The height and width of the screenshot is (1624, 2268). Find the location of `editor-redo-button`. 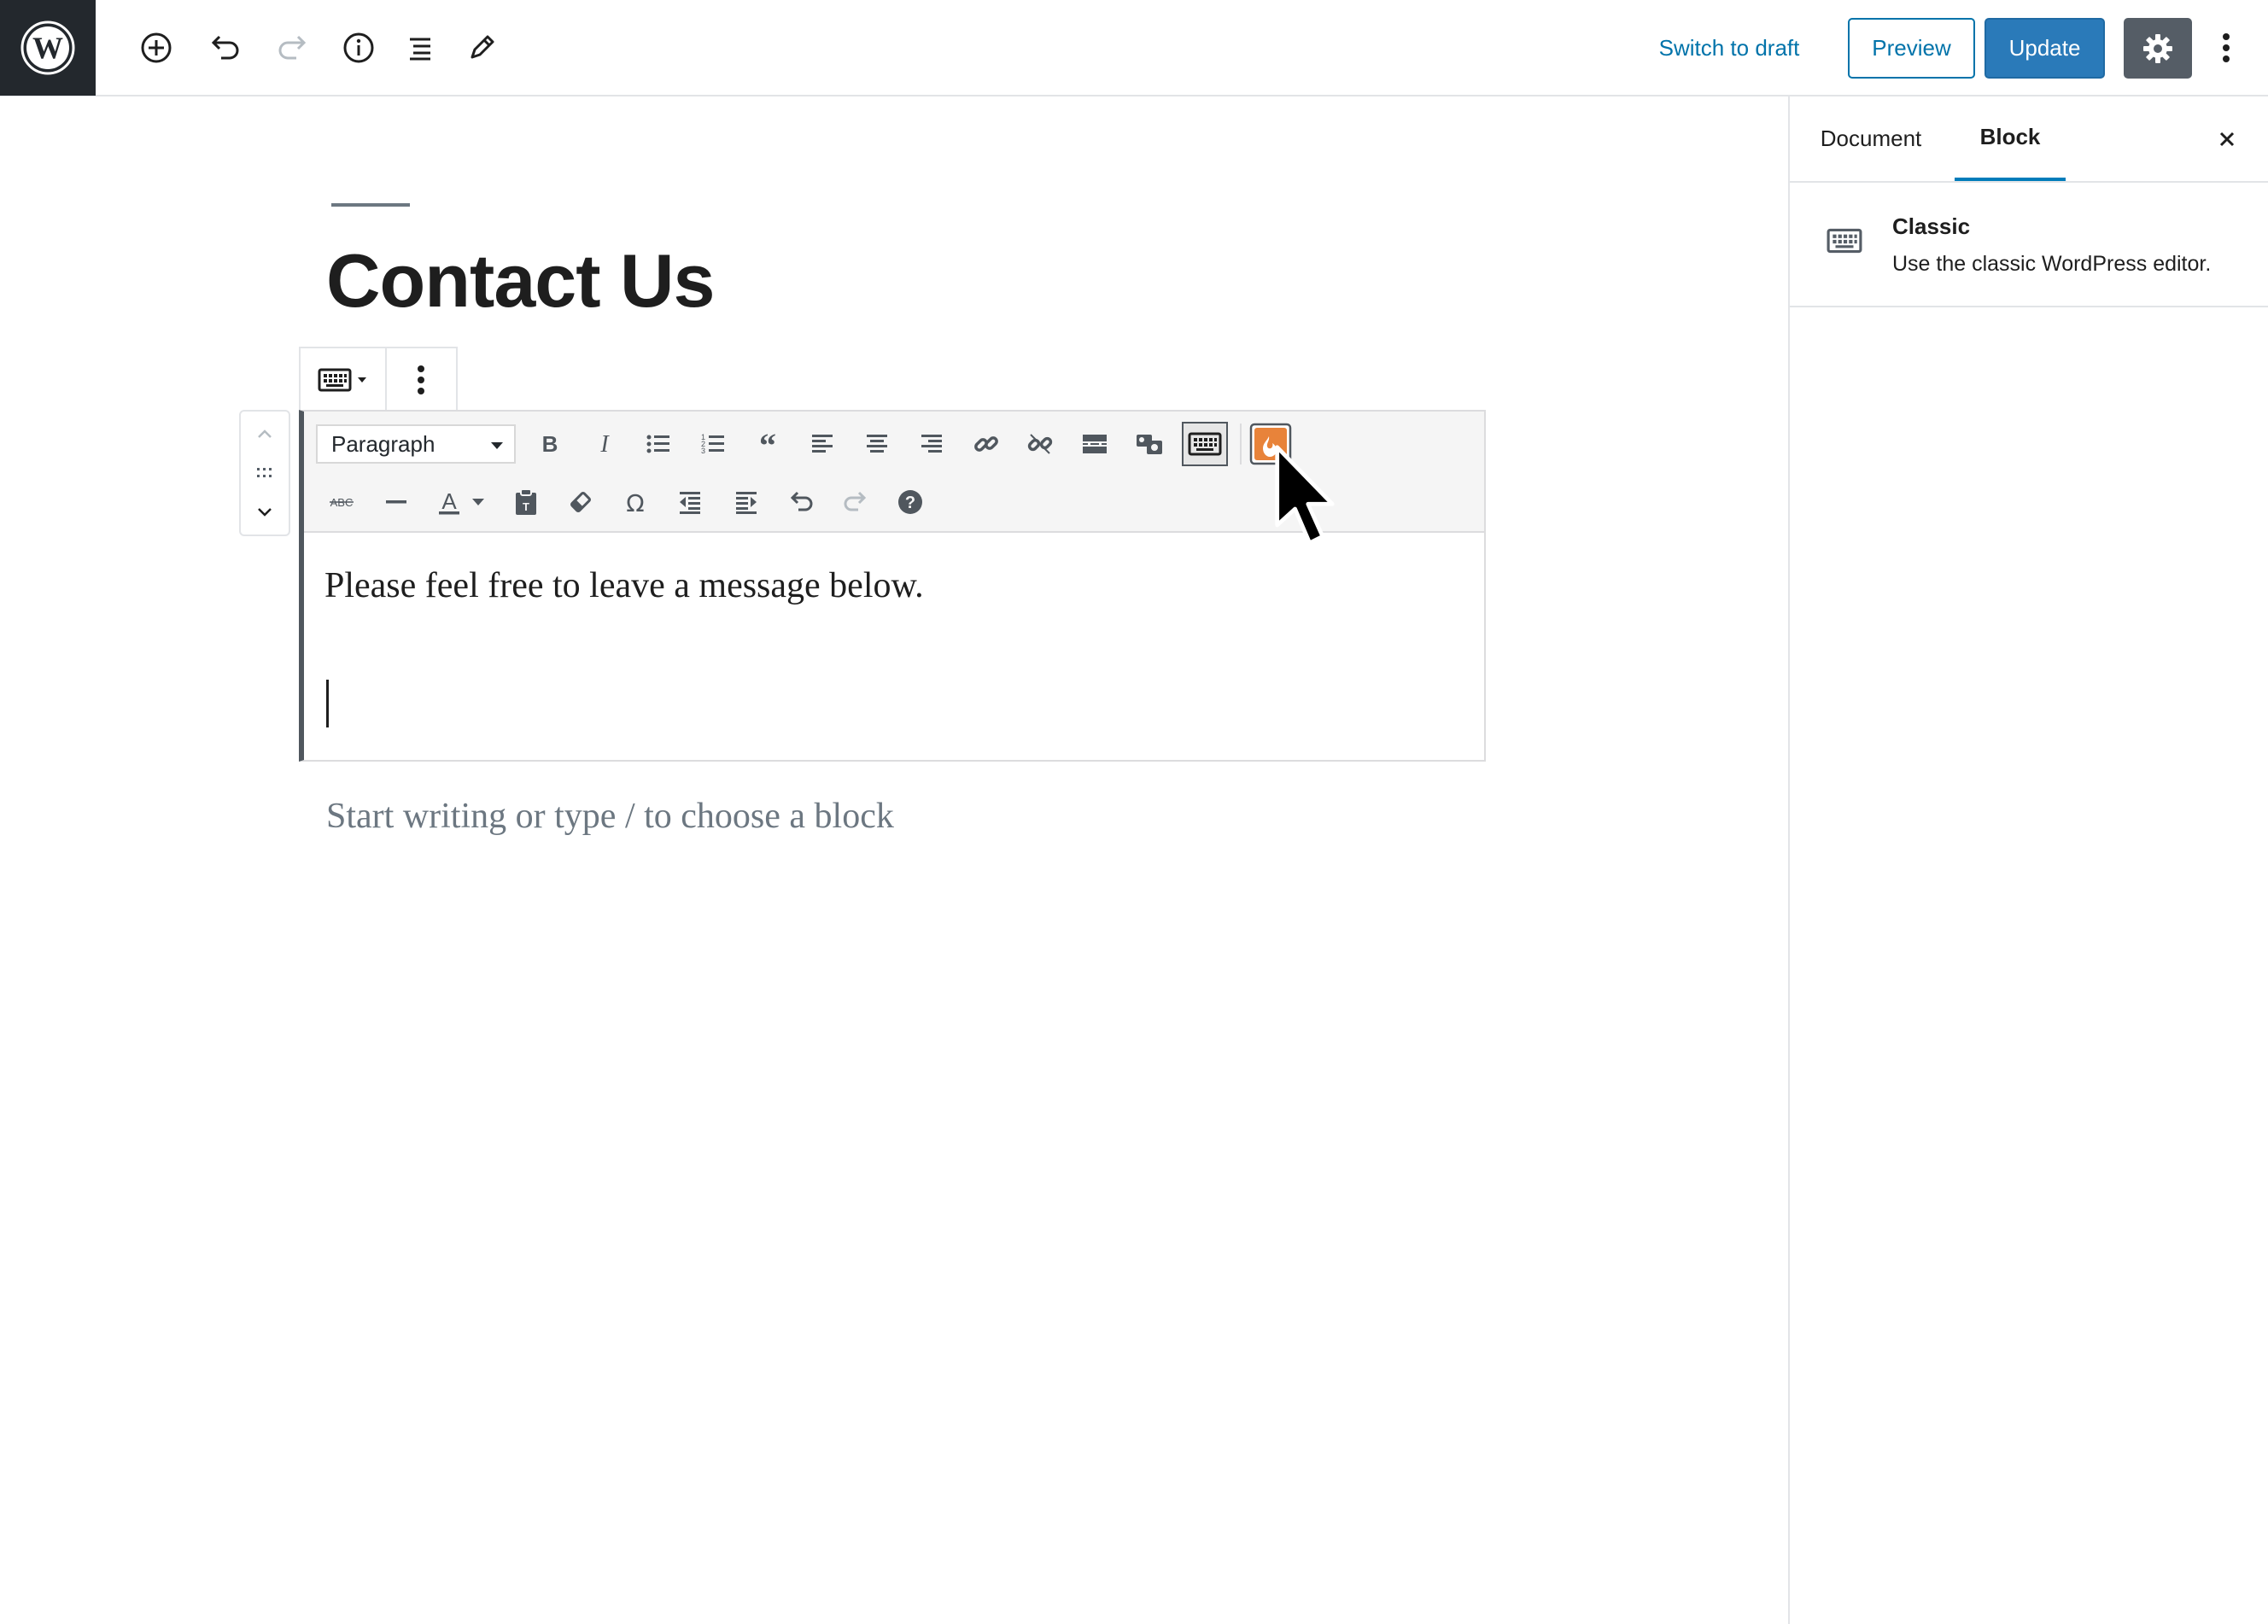

editor-redo-button is located at coordinates (856, 502).